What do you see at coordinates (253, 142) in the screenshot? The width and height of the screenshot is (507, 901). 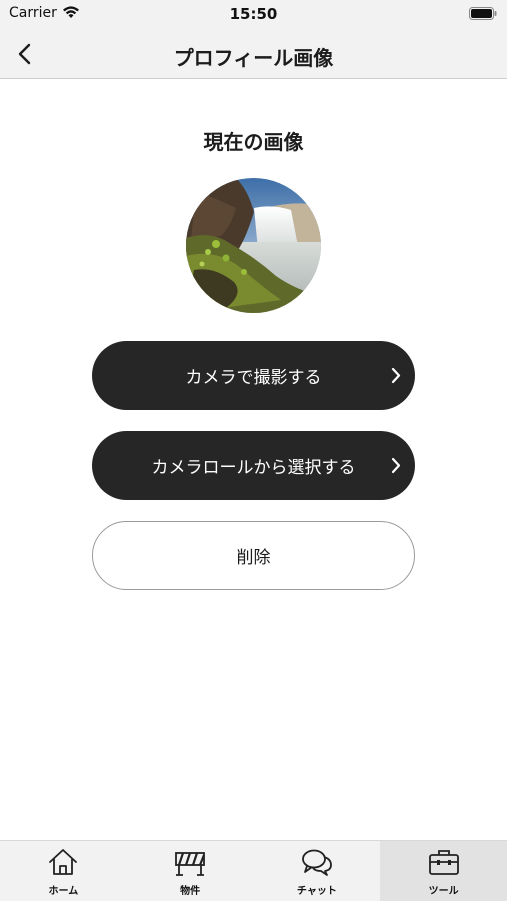 I see `current-image-heading: 現在の画像` at bounding box center [253, 142].